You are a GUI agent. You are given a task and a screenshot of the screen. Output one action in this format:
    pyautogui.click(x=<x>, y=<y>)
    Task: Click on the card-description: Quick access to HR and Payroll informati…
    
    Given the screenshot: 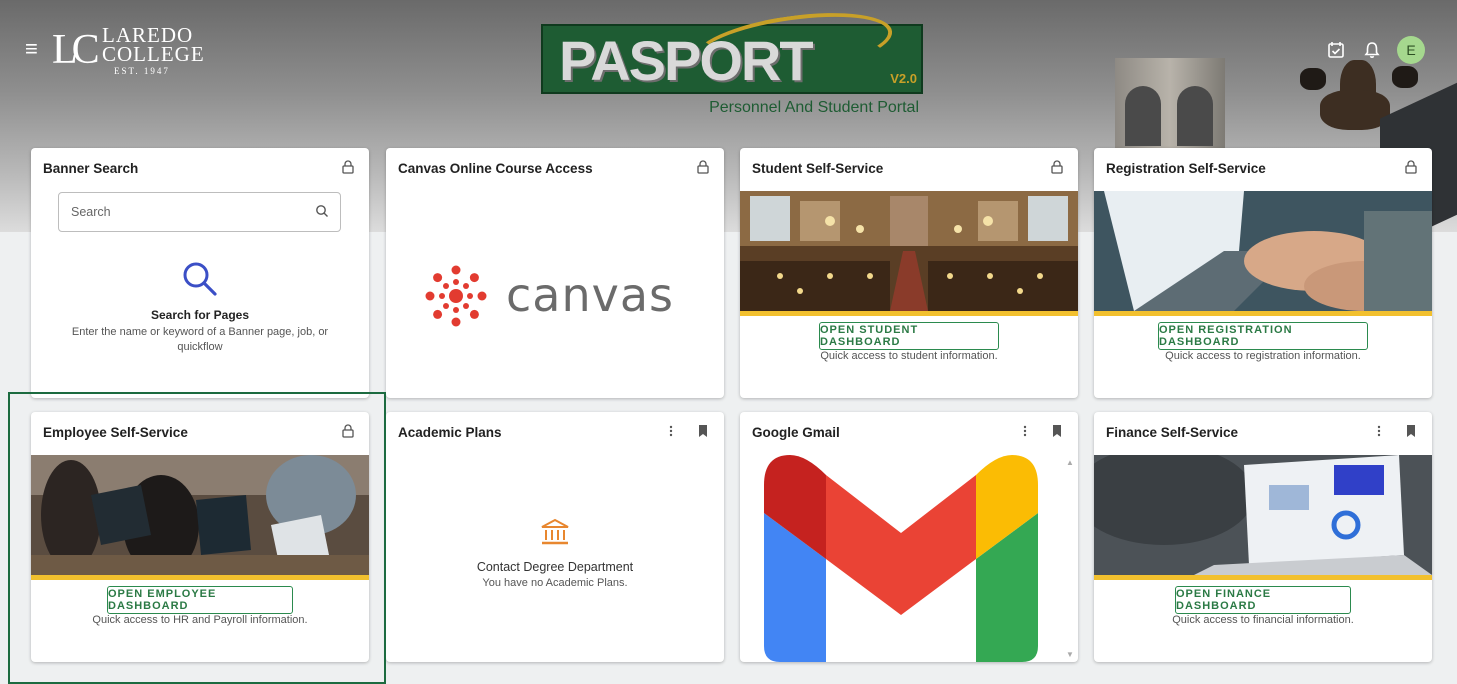 What is the action you would take?
    pyautogui.click(x=200, y=620)
    